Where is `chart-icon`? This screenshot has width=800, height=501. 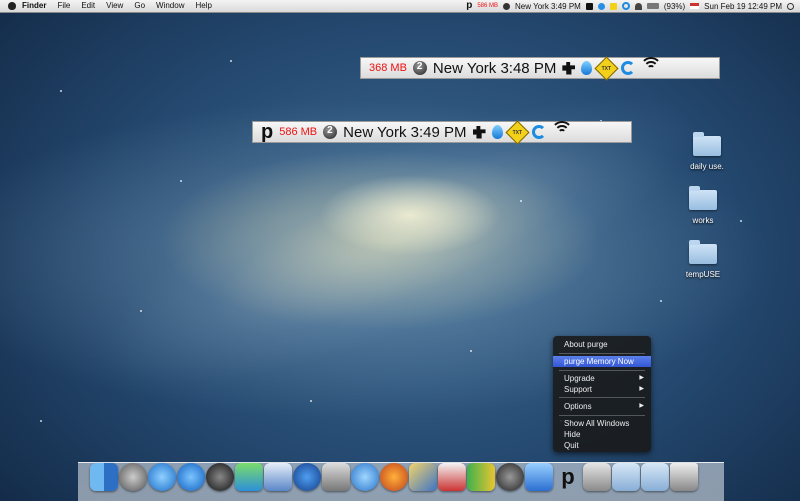 chart-icon is located at coordinates (481, 477).